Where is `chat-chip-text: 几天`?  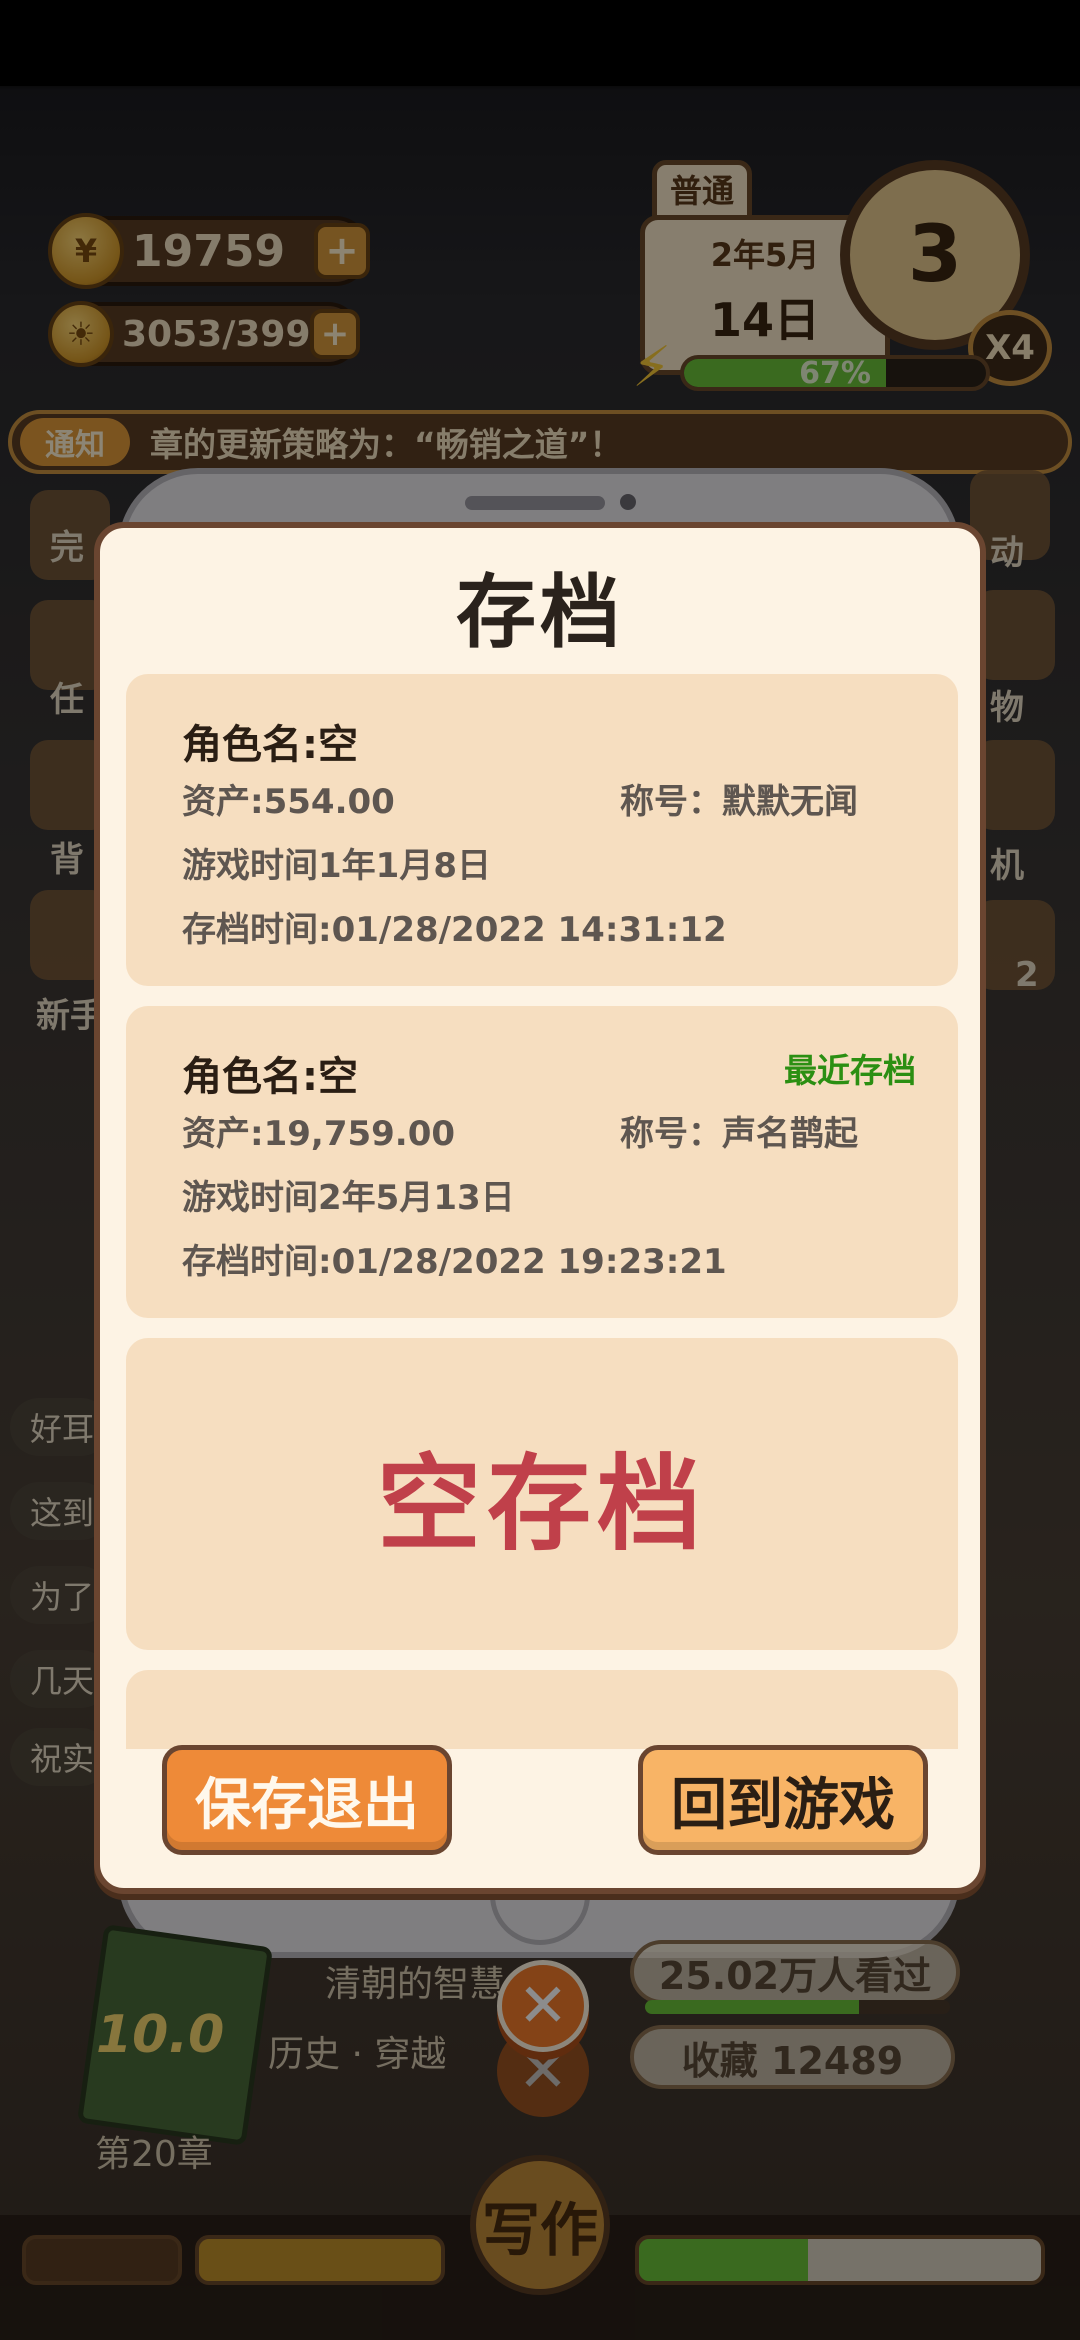
chat-chip-text: 几天 is located at coordinates (62, 1681).